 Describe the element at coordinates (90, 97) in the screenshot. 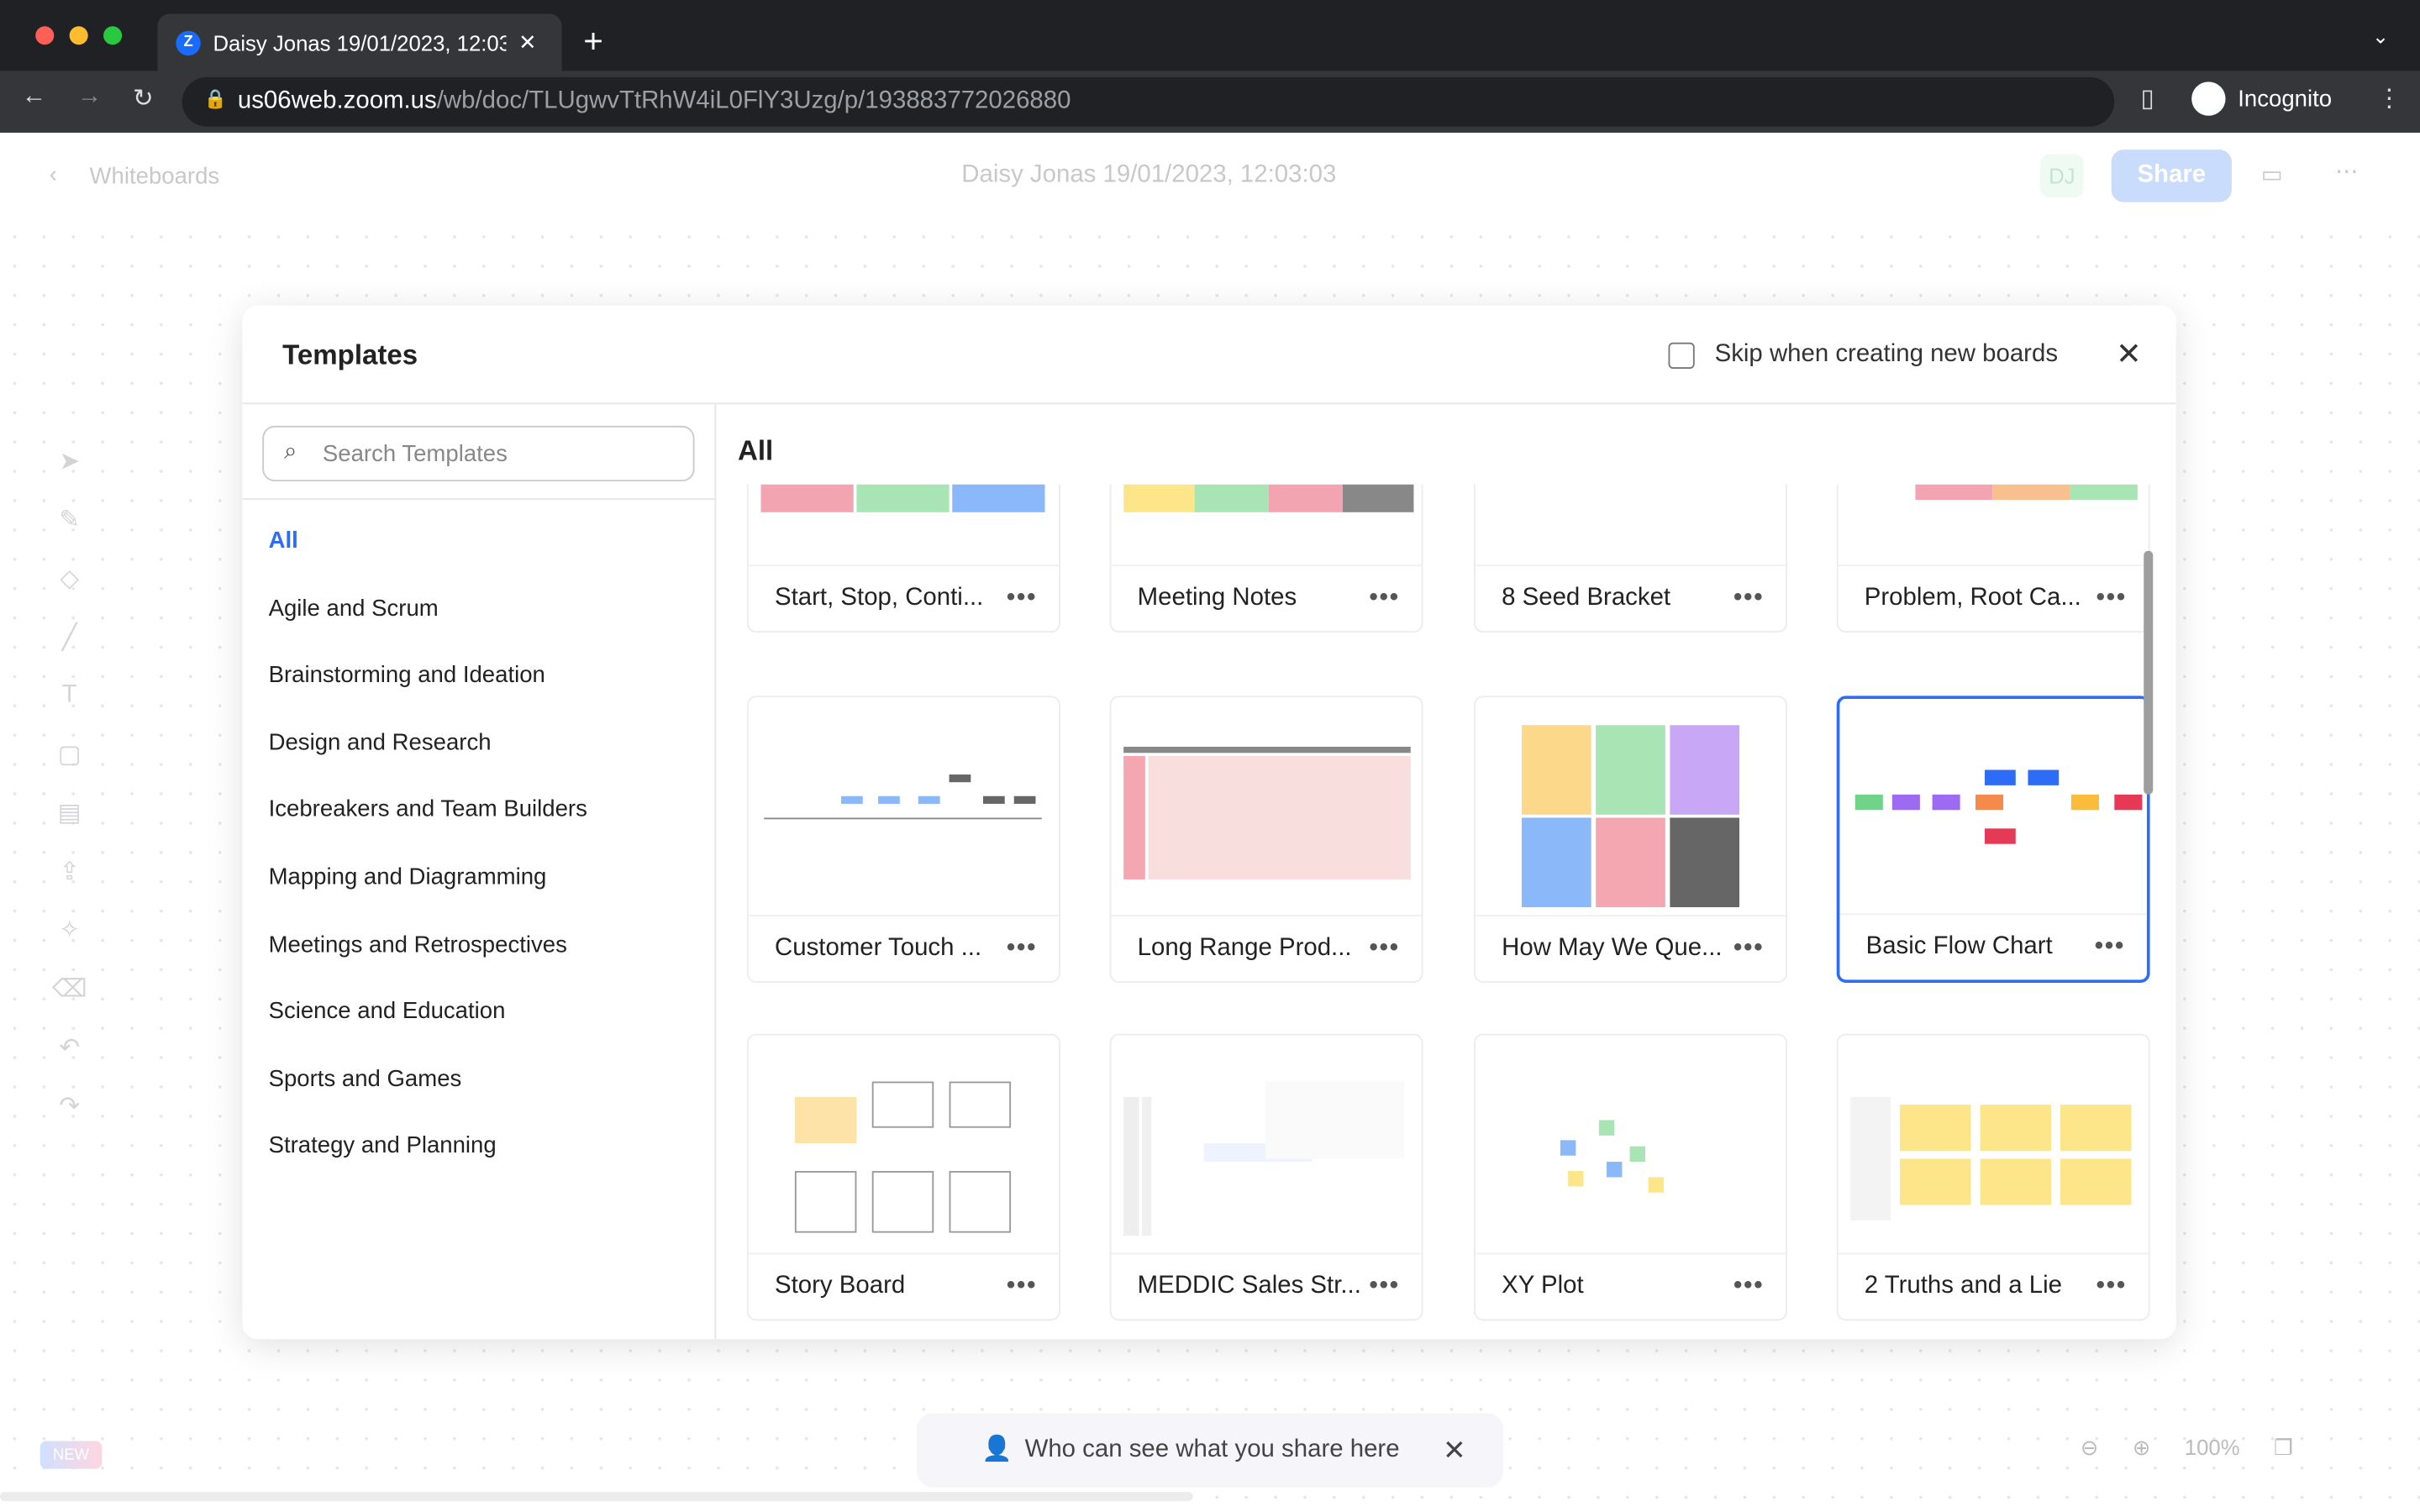

I see `forward-icon: →` at that location.